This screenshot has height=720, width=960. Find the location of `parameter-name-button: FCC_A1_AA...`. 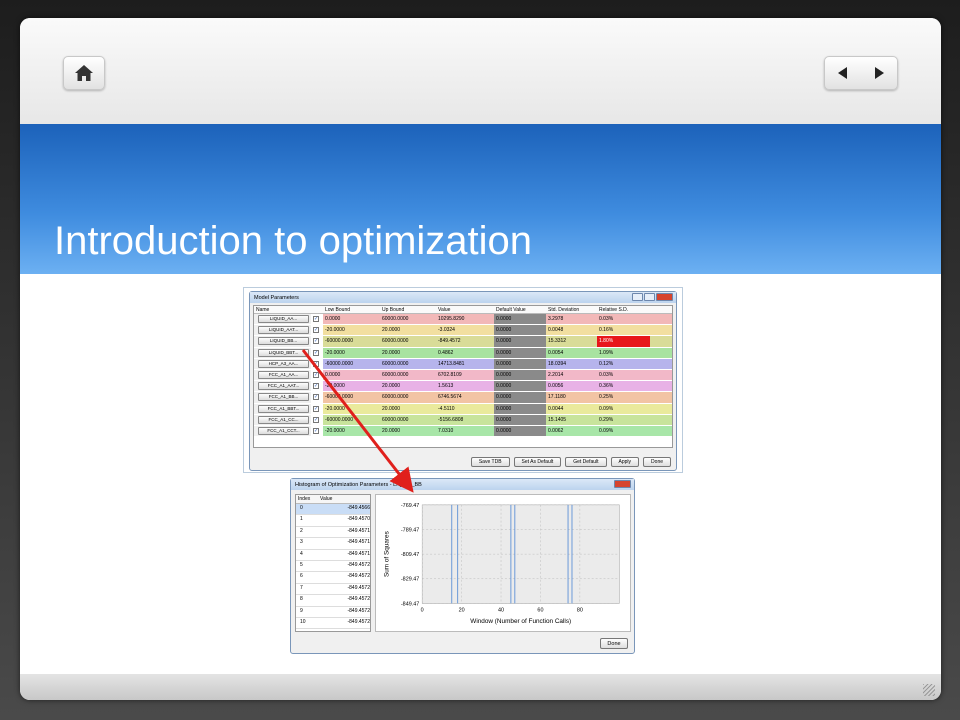

parameter-name-button: FCC_A1_AA... is located at coordinates (283, 374).